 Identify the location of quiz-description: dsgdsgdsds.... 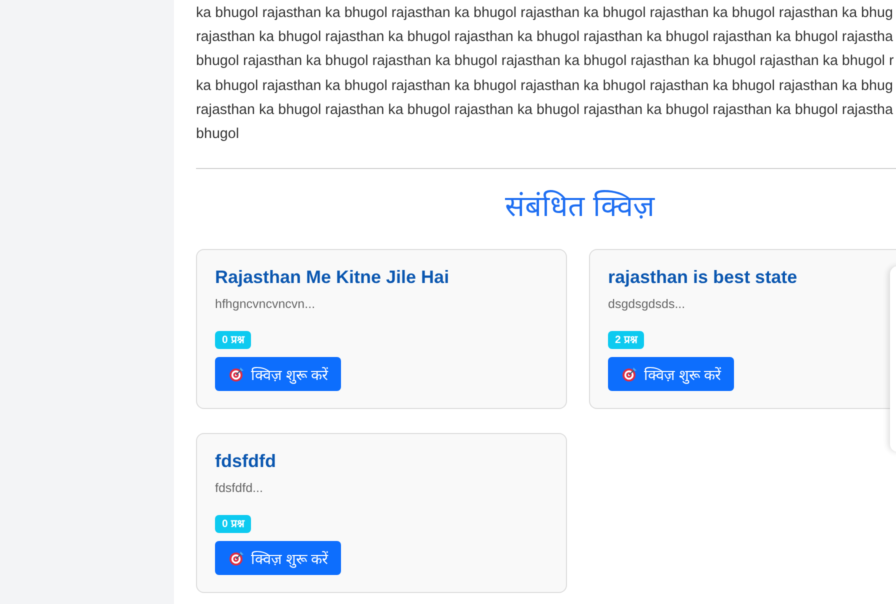
(647, 305).